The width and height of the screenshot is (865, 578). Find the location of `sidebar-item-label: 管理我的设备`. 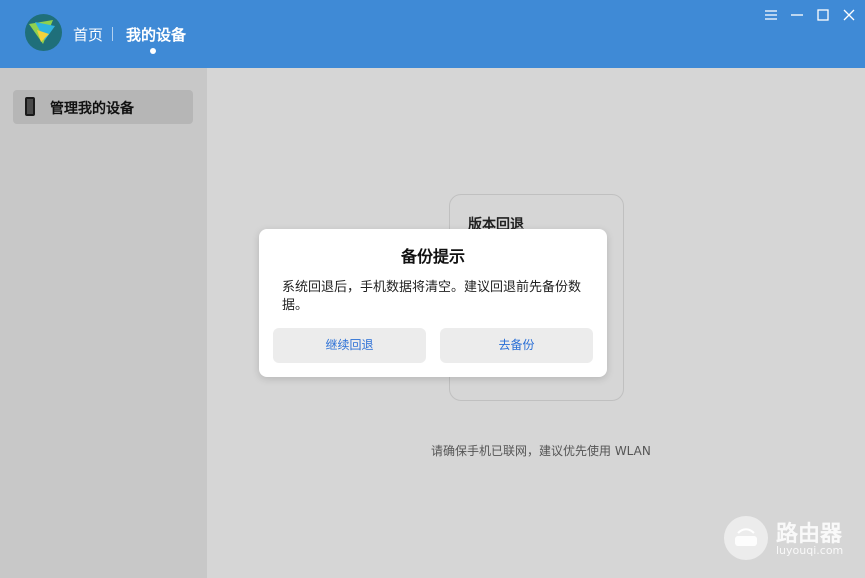

sidebar-item-label: 管理我的设备 is located at coordinates (92, 109).